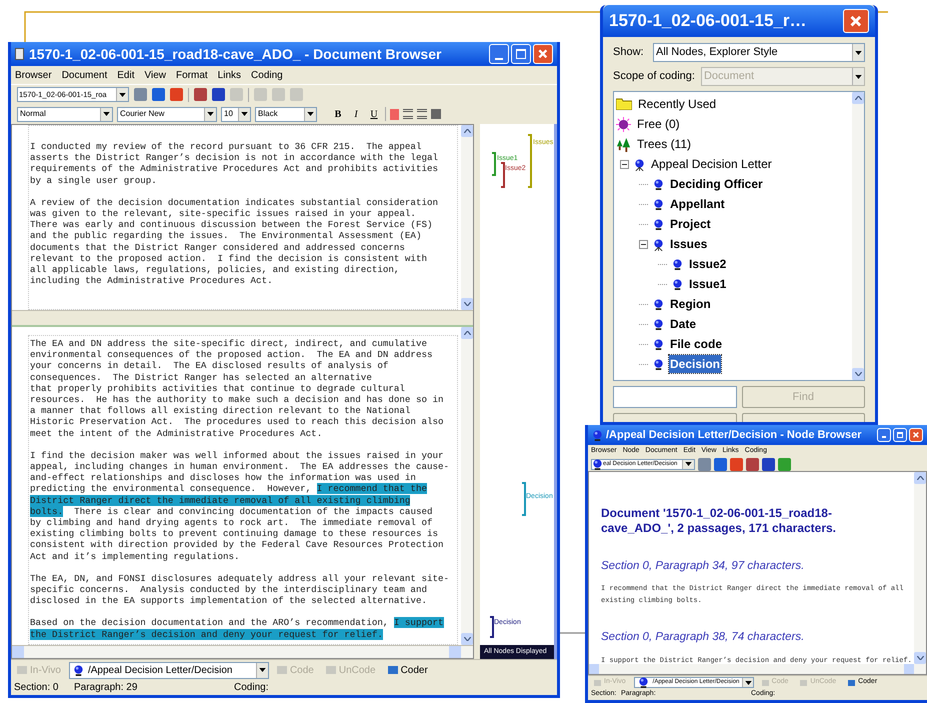  Describe the element at coordinates (33, 114) in the screenshot. I see `dropdown-value: Normal` at that location.